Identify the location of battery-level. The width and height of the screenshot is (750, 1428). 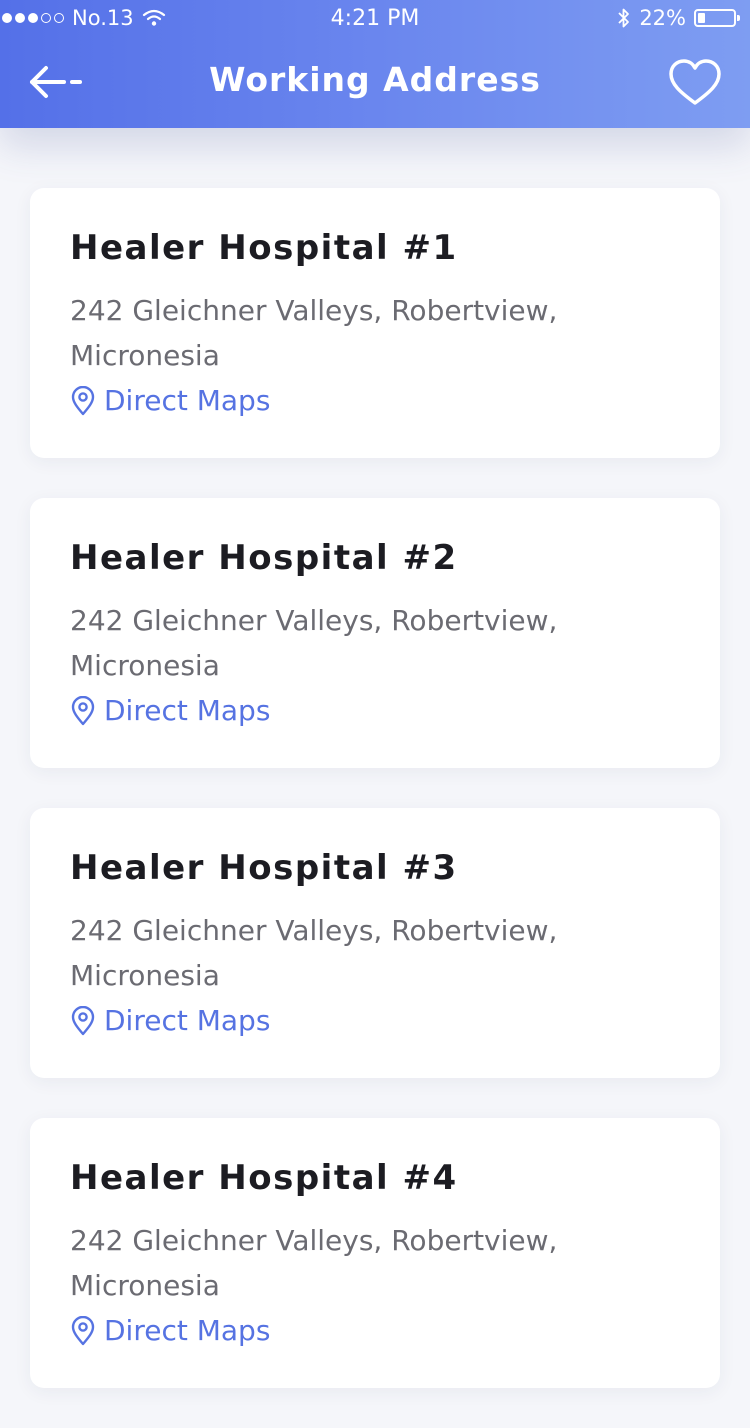
(701, 18).